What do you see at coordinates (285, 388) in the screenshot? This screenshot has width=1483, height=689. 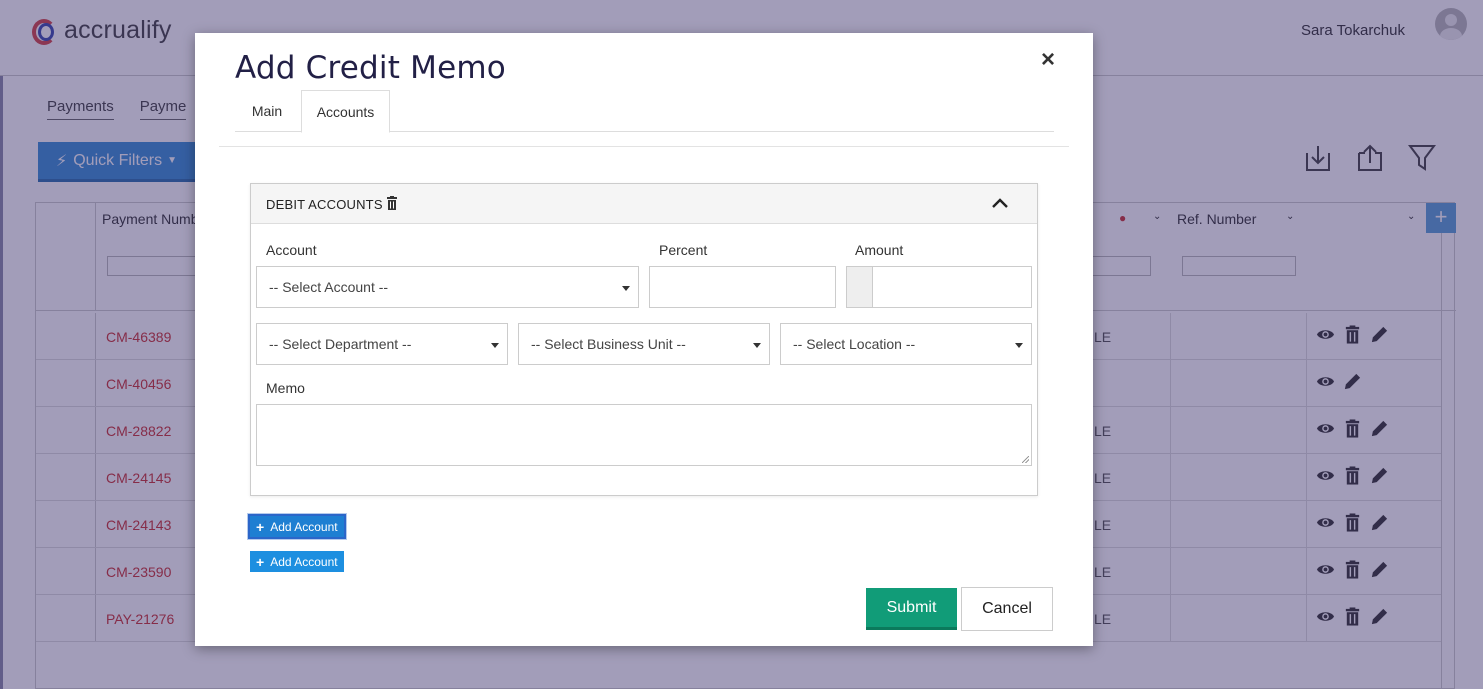 I see `memo-label: Memo` at bounding box center [285, 388].